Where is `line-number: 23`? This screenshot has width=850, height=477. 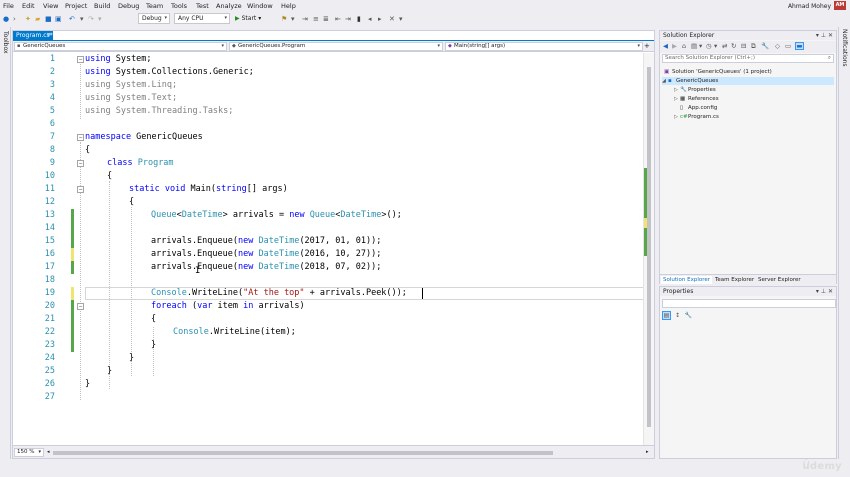 line-number: 23 is located at coordinates (49, 345).